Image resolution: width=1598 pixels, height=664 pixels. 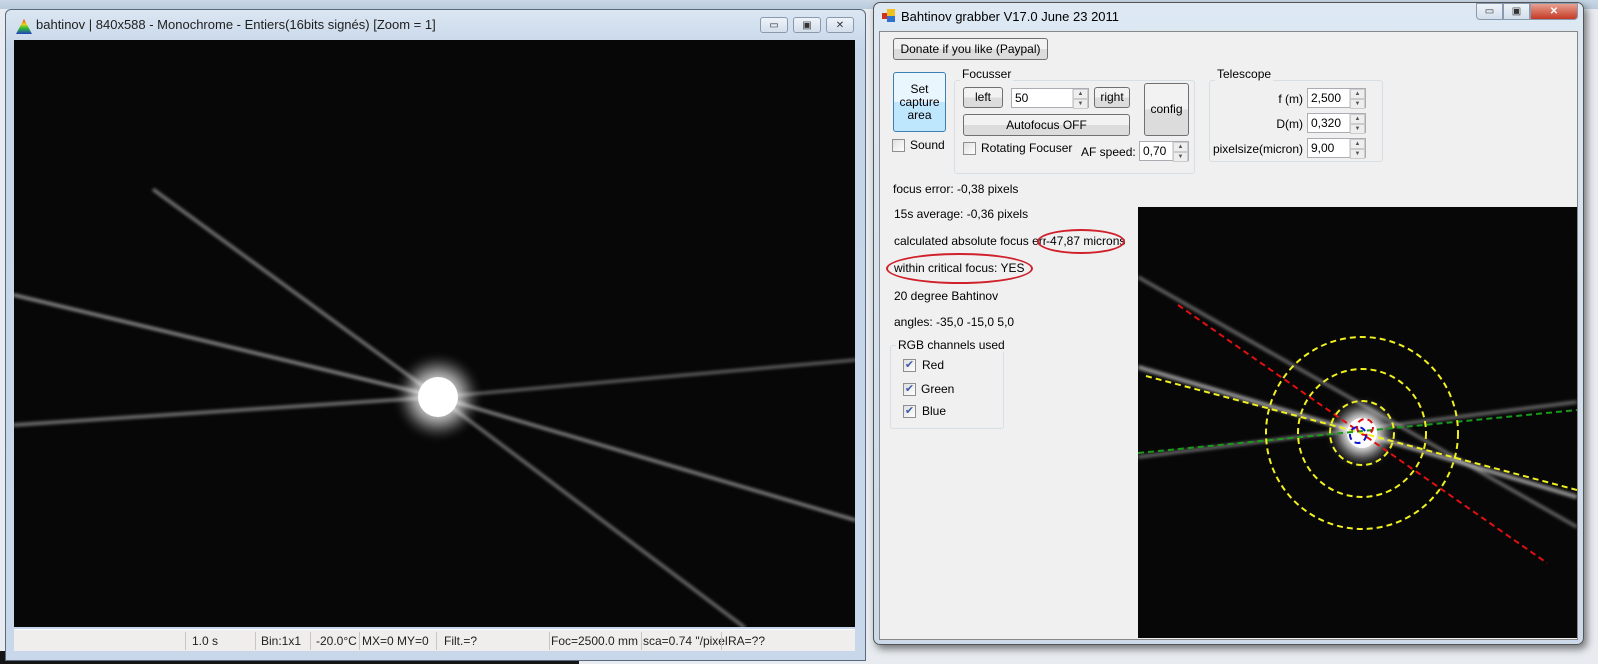 What do you see at coordinates (1336, 148) in the screenshot?
I see `pixelsize-input: 9,00 ▲ ▼` at bounding box center [1336, 148].